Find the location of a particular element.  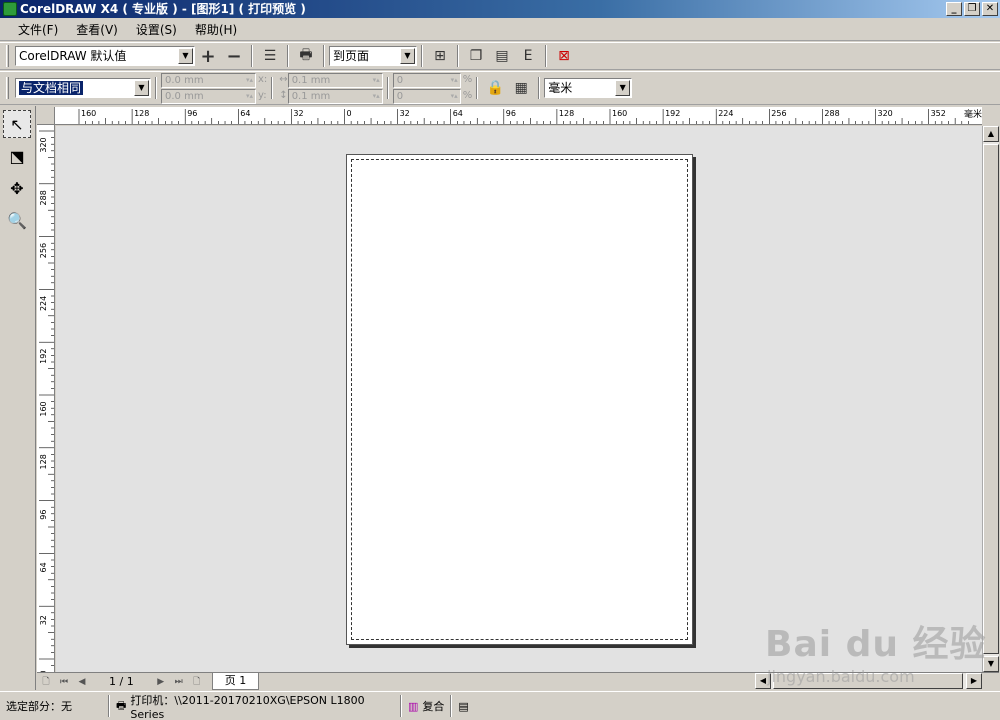

add-page-icon: 🗋 is located at coordinates (197, 682).